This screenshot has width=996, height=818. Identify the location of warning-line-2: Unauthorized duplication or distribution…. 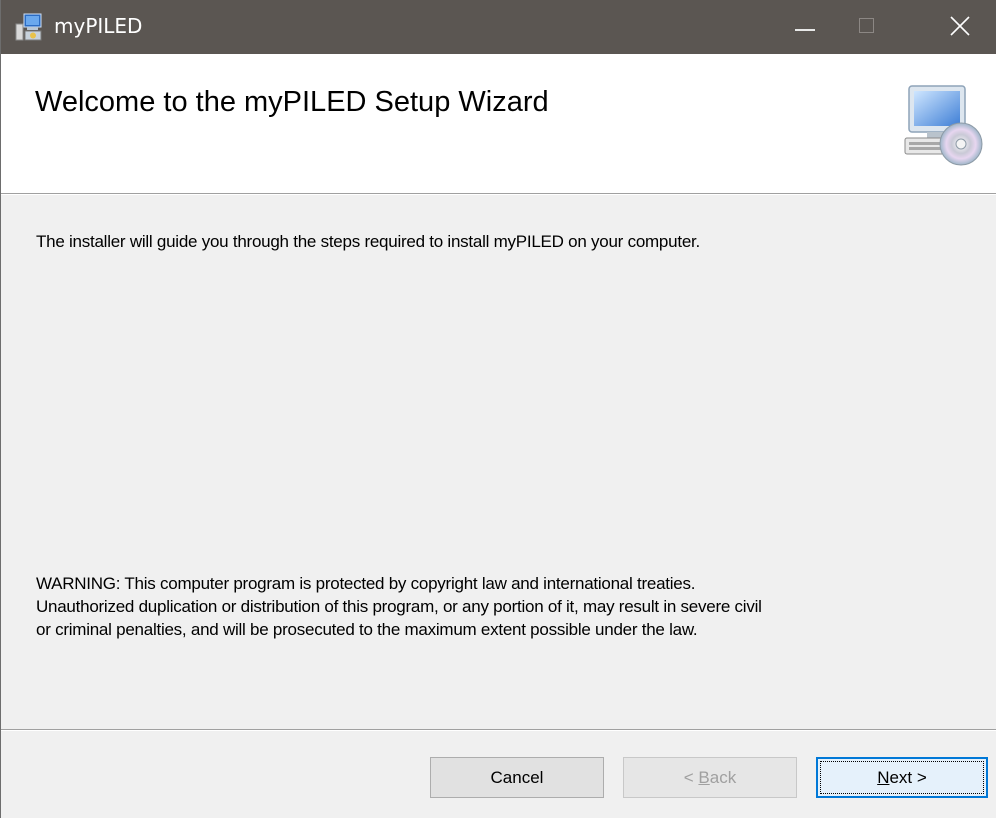
(399, 606).